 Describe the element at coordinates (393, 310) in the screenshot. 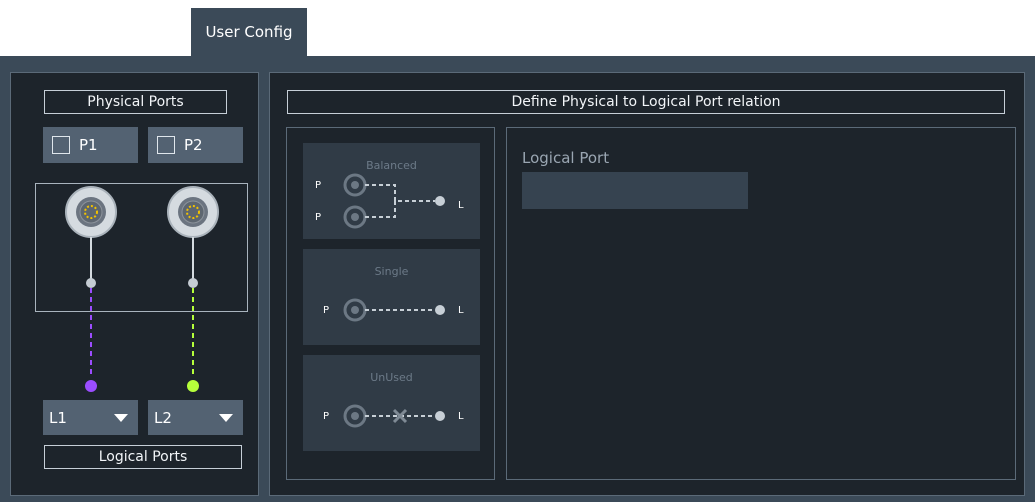

I see `single-diagram: P L` at that location.